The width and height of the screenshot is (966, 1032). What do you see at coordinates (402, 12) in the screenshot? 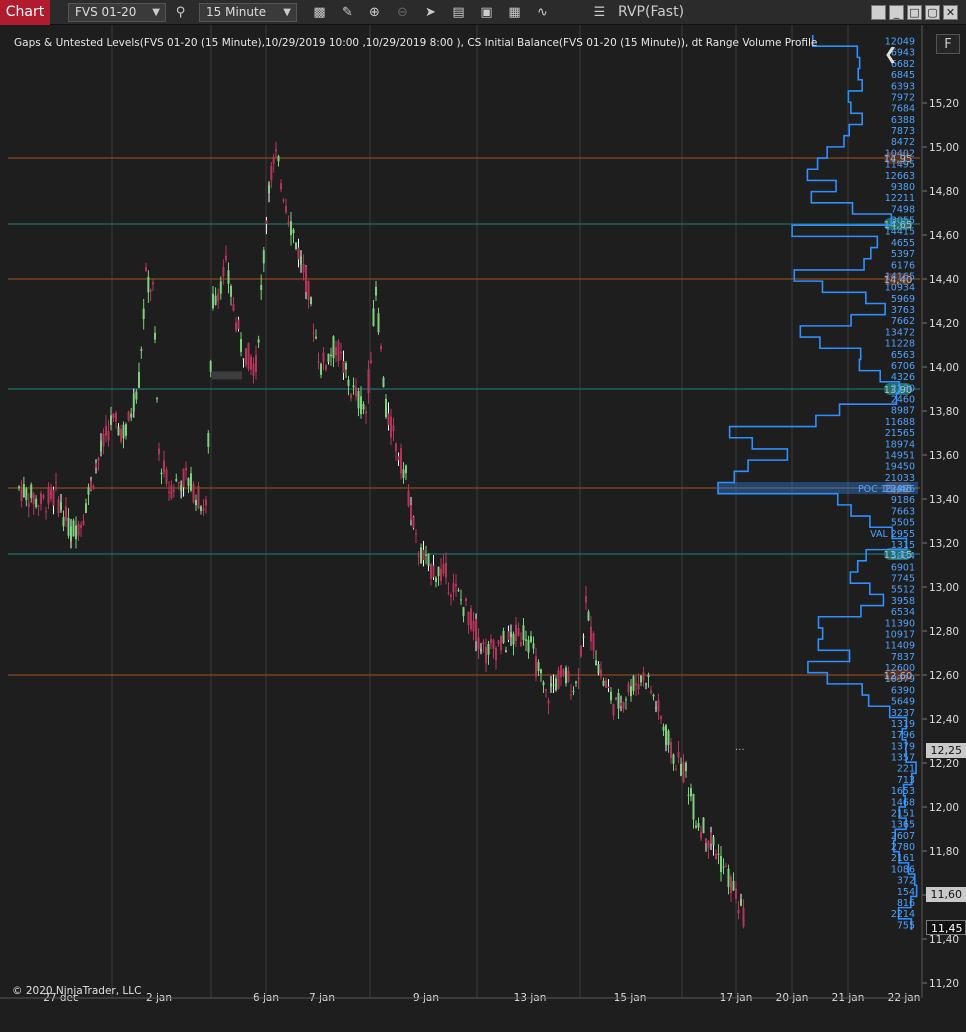
I see `zoom-out-icon: ⊖` at bounding box center [402, 12].